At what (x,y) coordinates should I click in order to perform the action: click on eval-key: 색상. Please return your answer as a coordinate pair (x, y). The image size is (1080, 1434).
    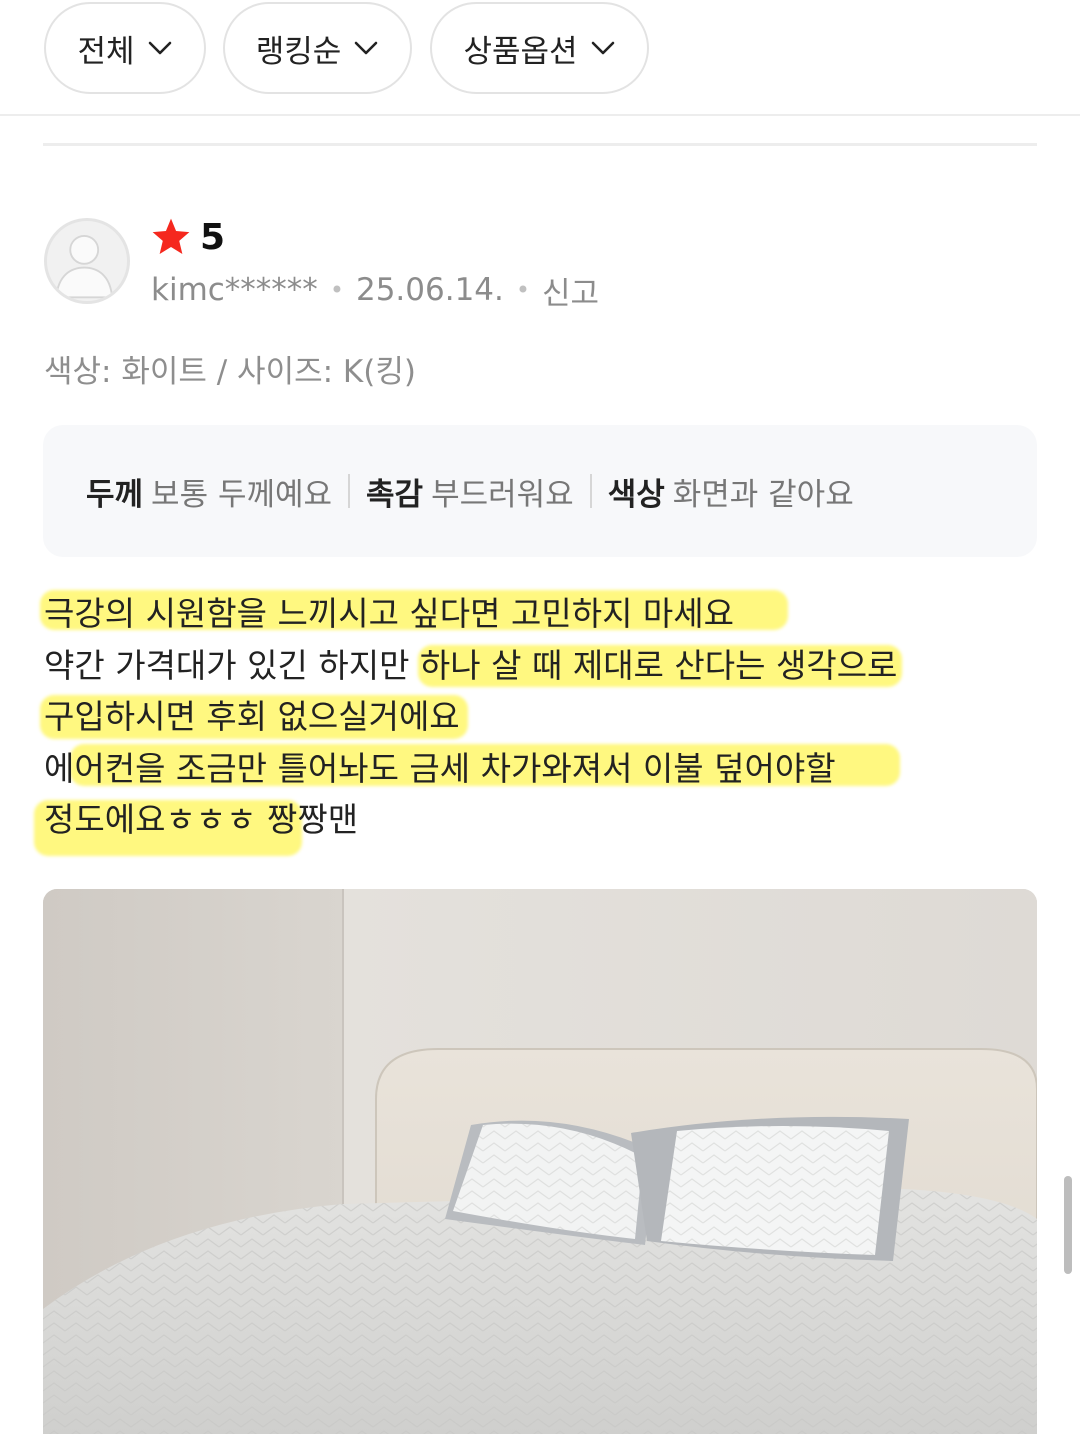
    Looking at the image, I should click on (636, 494).